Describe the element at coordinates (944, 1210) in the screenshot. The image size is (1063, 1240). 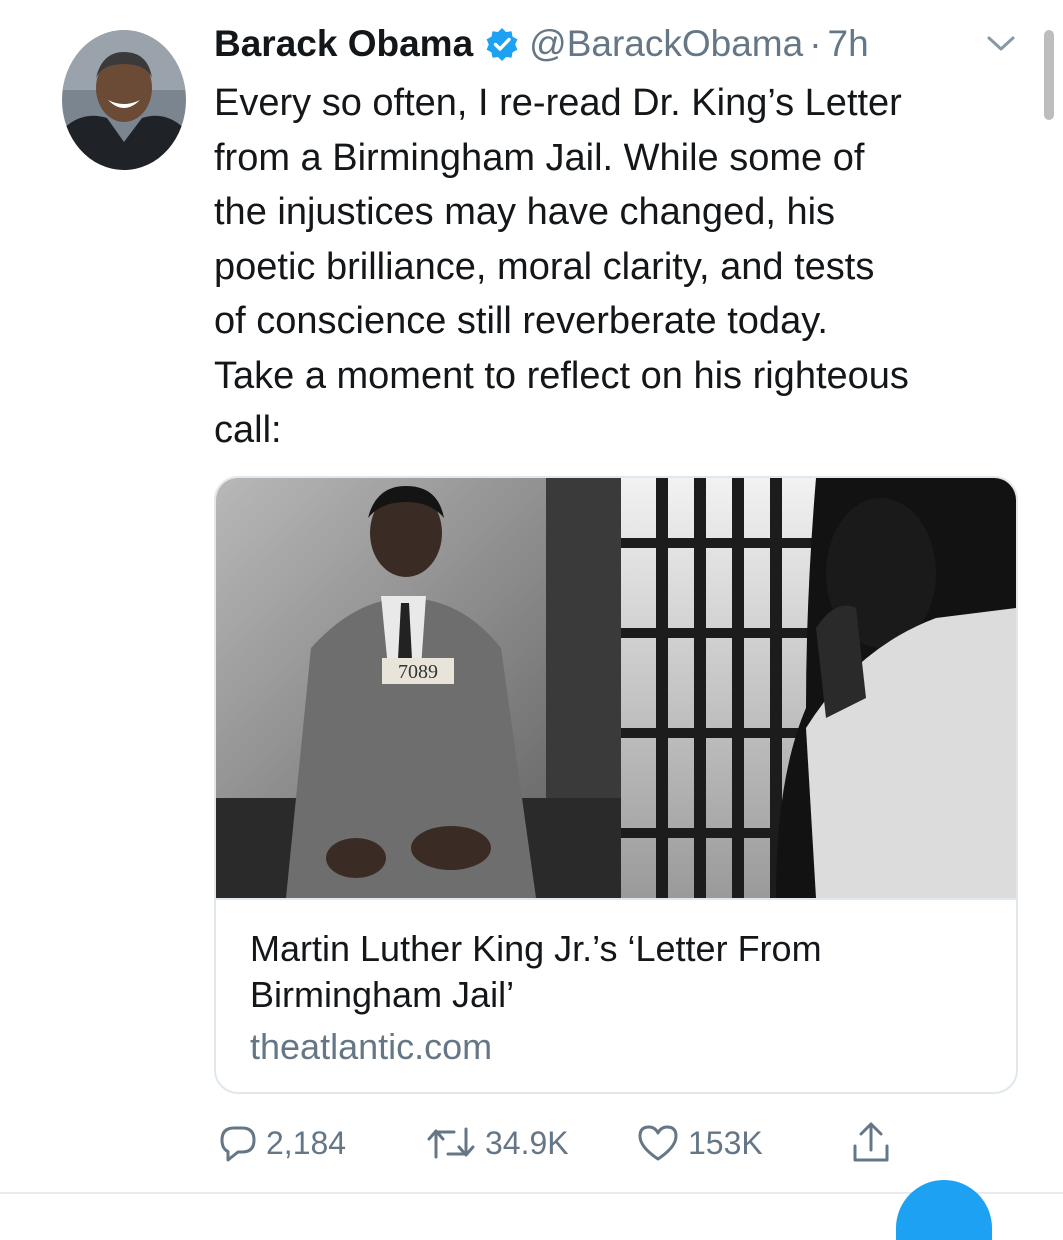
I see `compose-tweet-button` at that location.